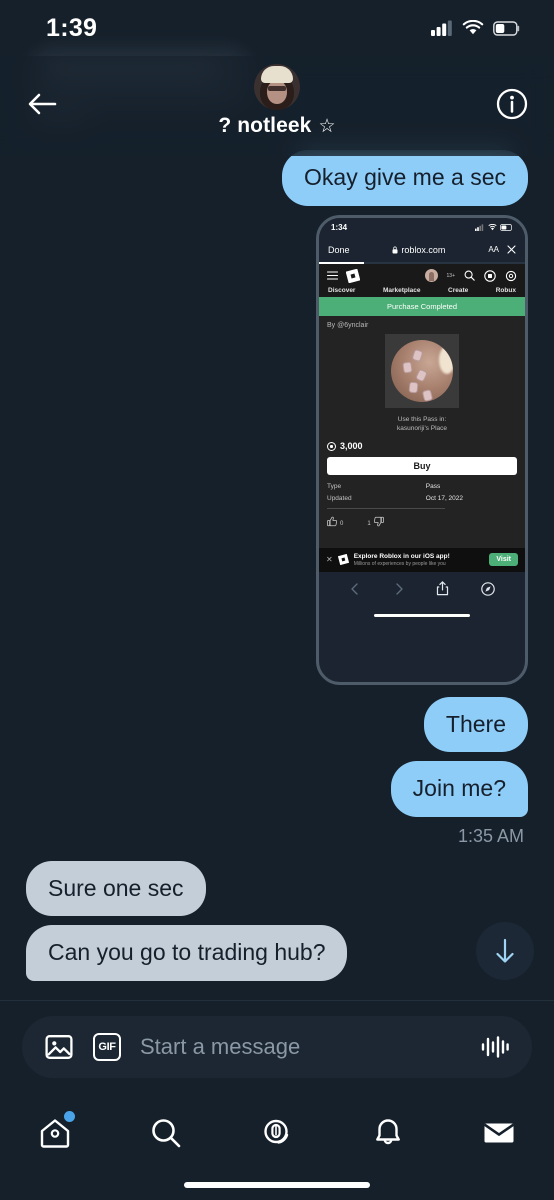 The width and height of the screenshot is (554, 1200). I want to click on message-row: Join me?, so click(277, 789).